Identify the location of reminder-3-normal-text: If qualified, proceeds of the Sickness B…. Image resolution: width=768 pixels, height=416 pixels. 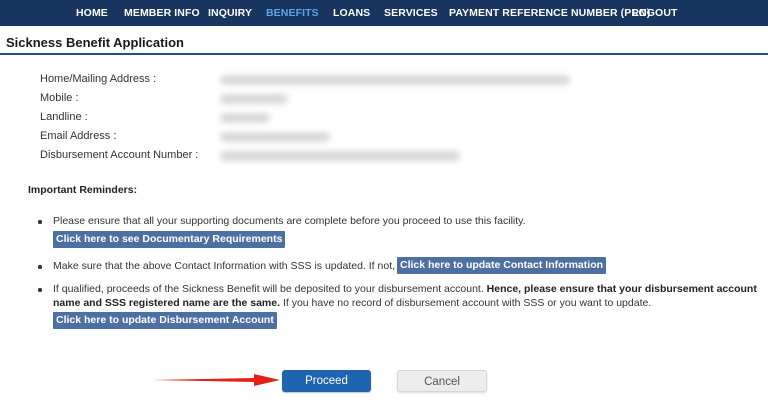
(268, 289).